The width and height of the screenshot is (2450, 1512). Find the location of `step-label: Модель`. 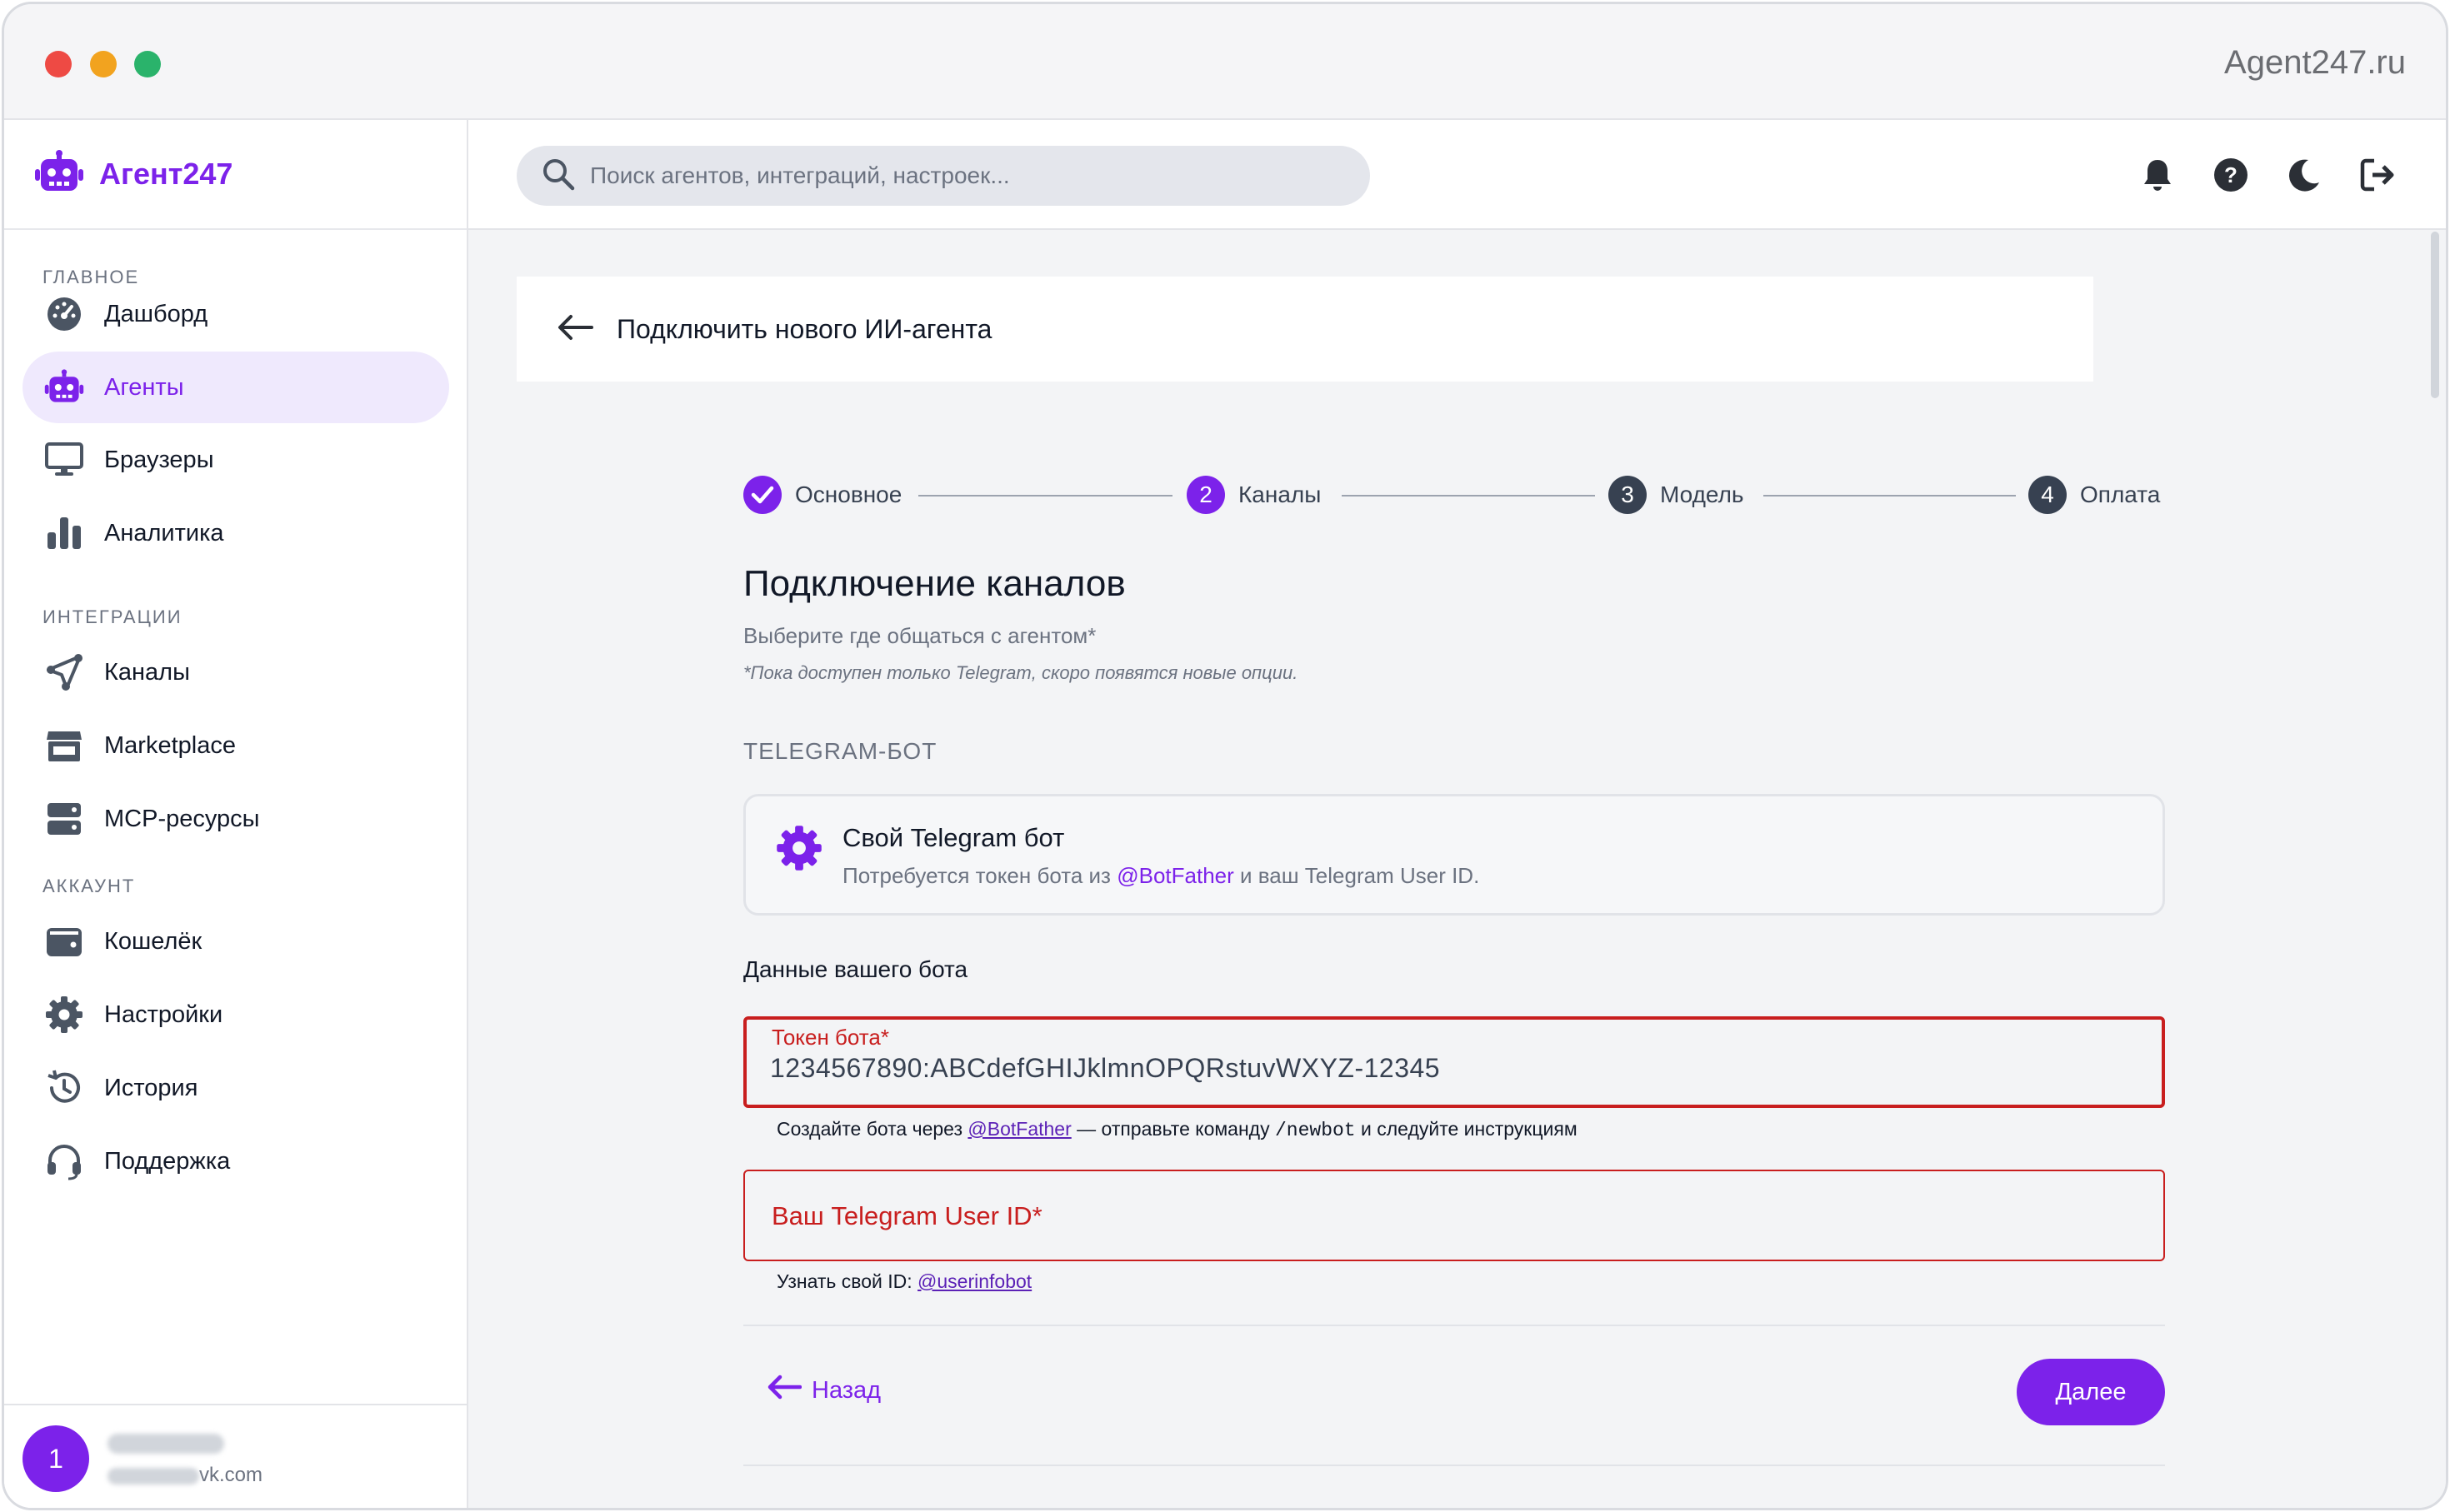

step-label: Модель is located at coordinates (1702, 494).